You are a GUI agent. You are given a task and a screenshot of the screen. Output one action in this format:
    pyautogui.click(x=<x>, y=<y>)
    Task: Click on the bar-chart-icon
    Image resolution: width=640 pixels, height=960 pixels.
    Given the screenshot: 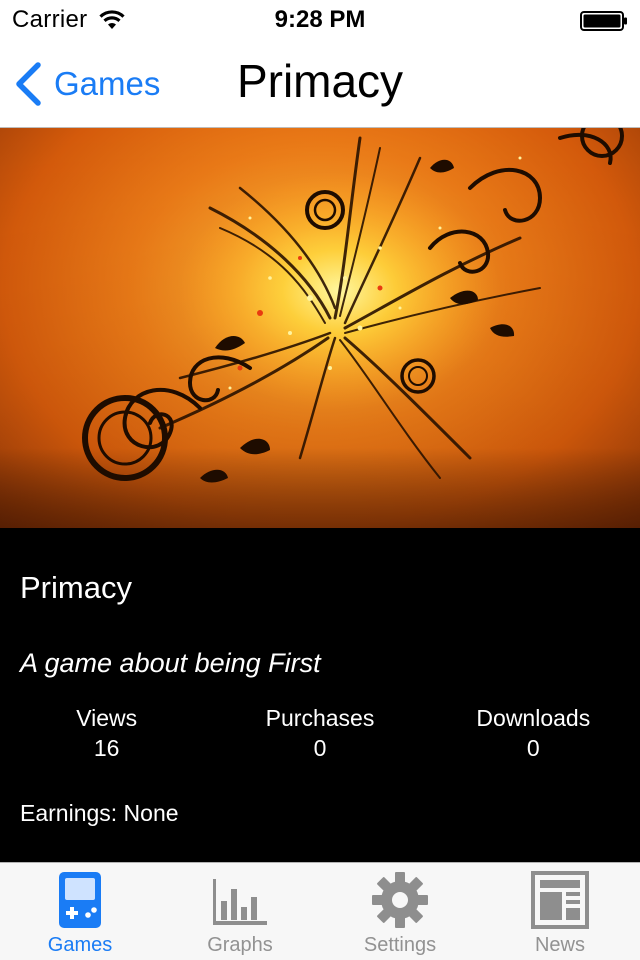 What is the action you would take?
    pyautogui.click(x=240, y=902)
    